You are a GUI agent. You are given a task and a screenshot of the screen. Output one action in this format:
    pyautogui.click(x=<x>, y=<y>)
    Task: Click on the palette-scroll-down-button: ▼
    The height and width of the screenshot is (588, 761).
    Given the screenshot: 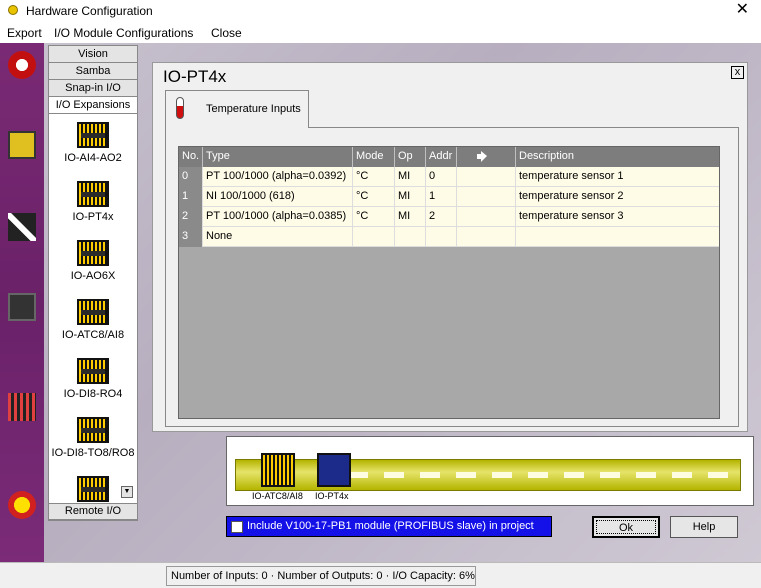 What is the action you would take?
    pyautogui.click(x=127, y=492)
    